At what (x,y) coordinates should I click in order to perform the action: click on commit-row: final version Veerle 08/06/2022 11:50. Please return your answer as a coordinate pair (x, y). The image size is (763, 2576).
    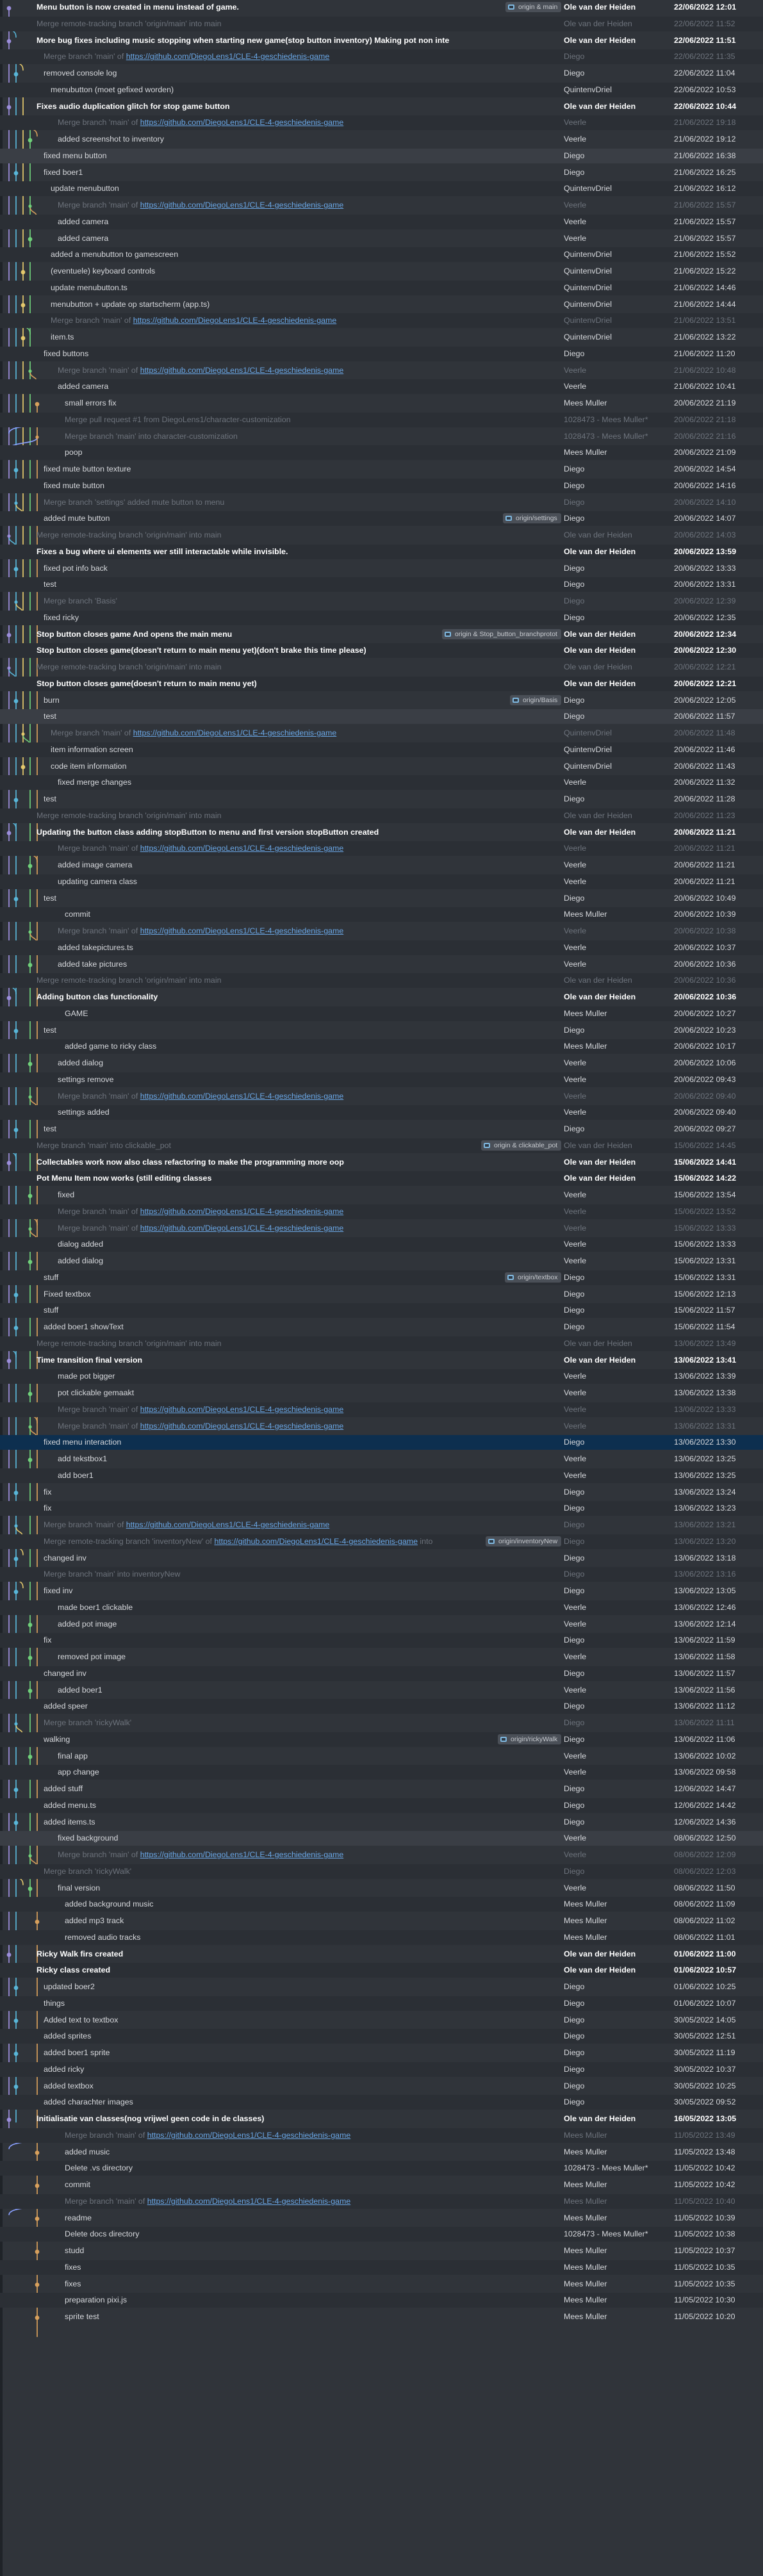
    Looking at the image, I should click on (381, 1888).